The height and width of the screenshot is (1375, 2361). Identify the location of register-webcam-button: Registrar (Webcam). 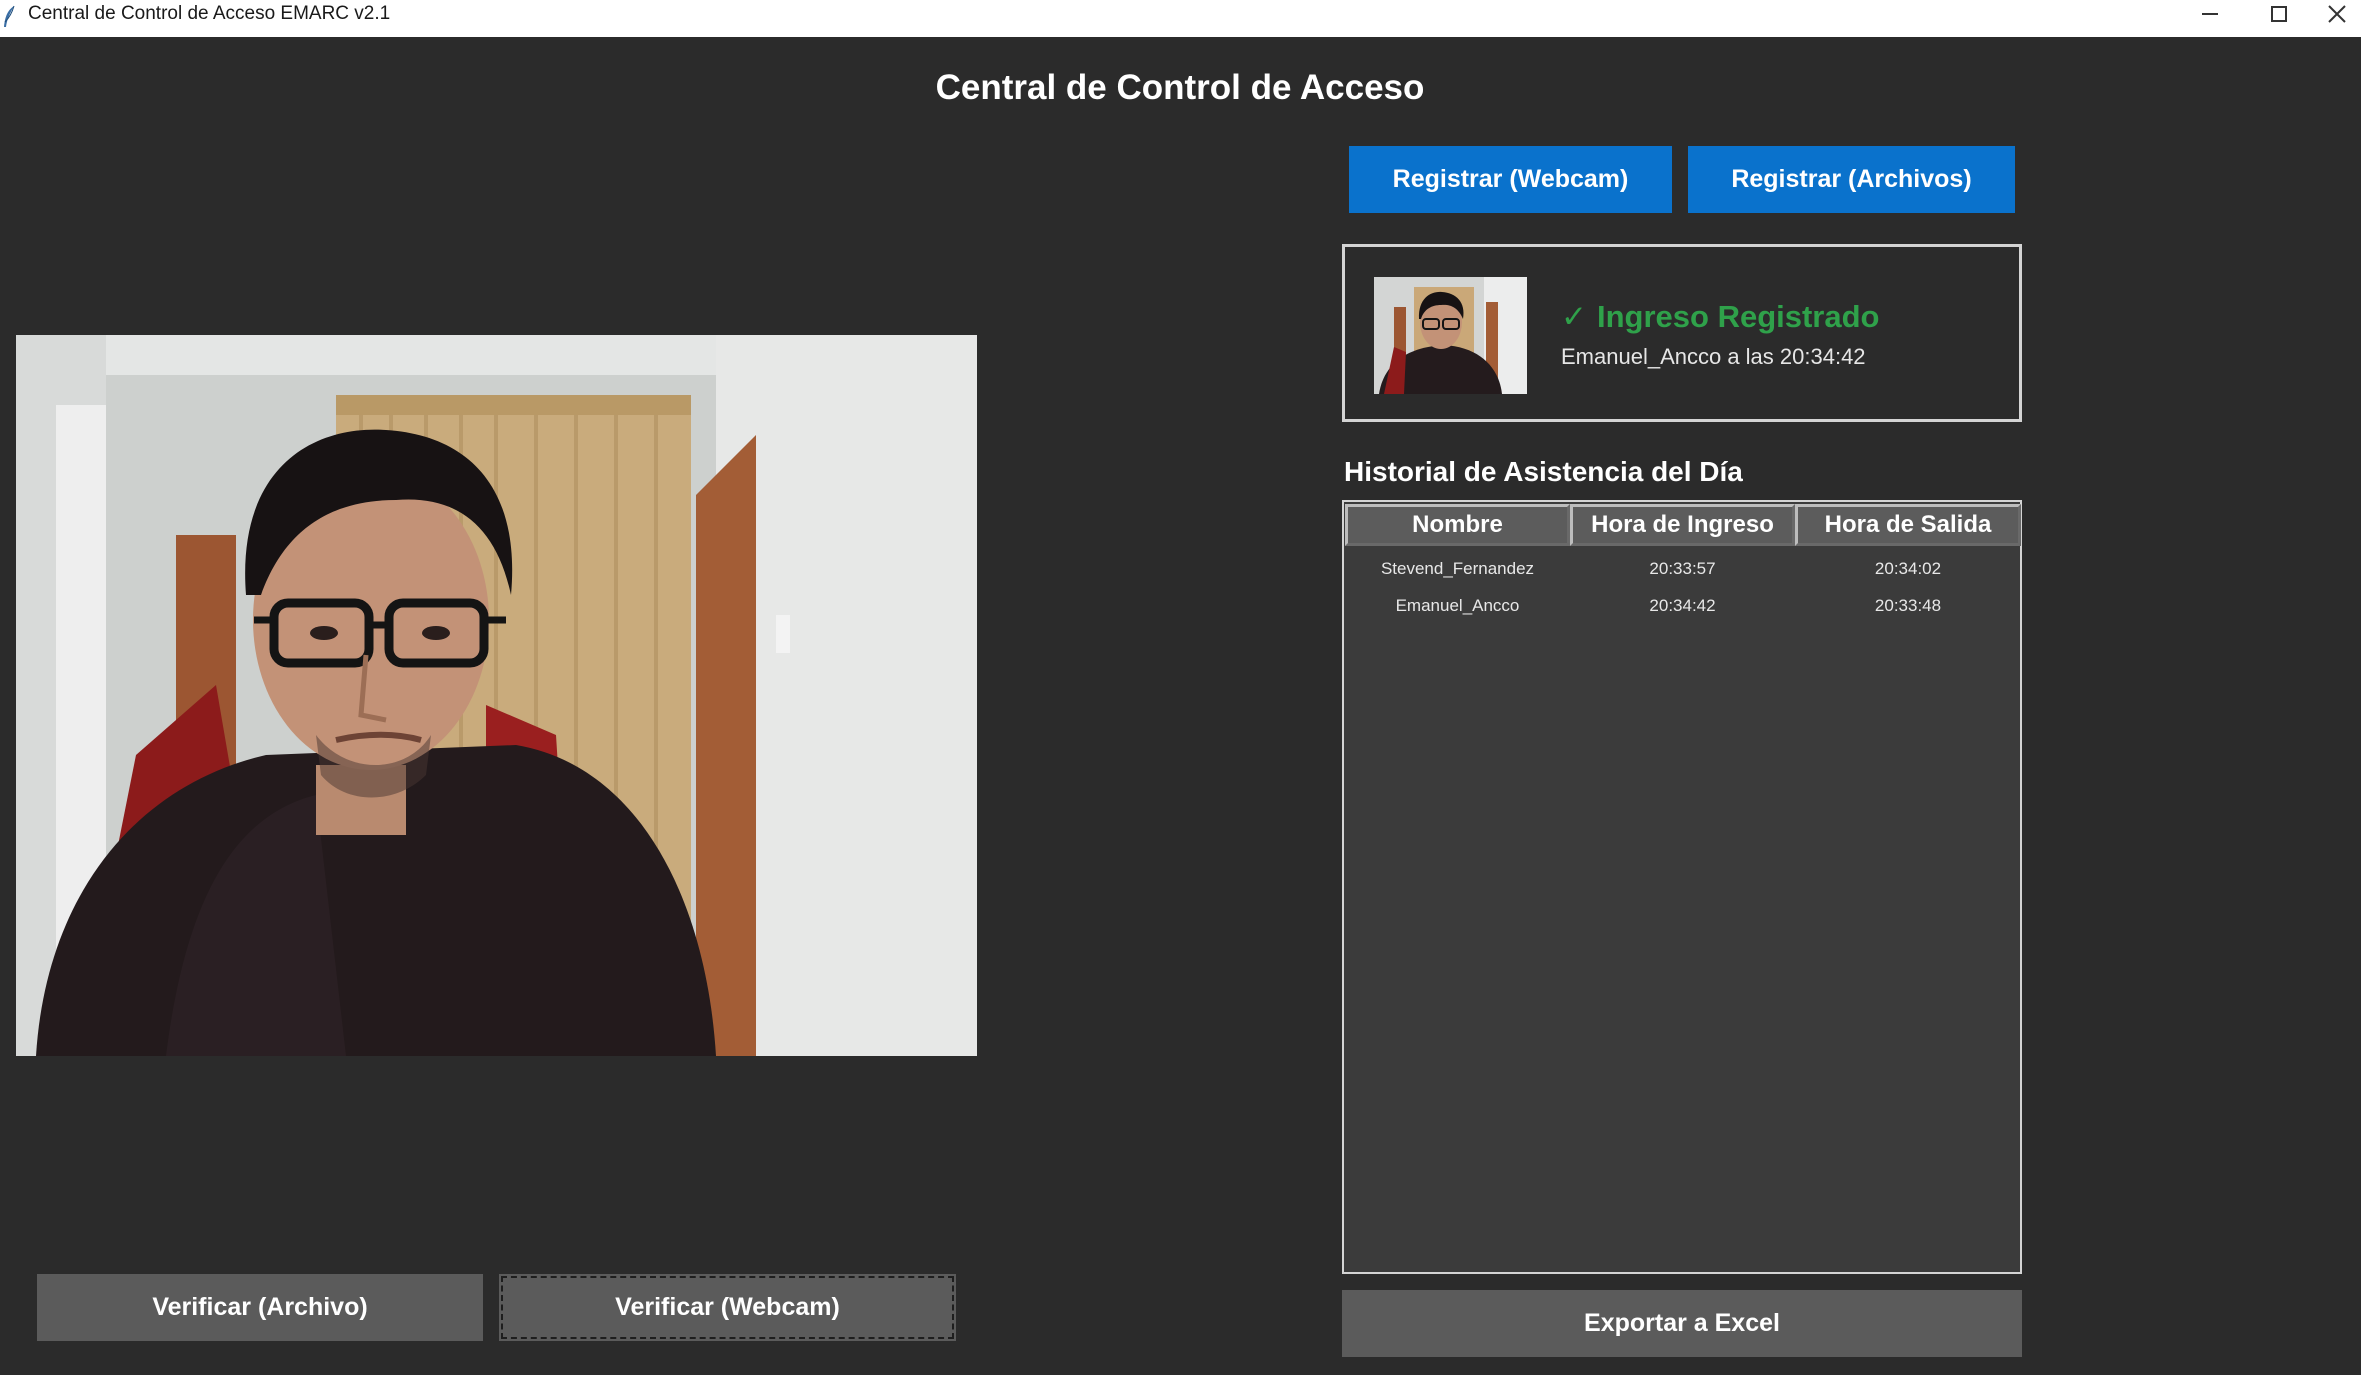
(1510, 179).